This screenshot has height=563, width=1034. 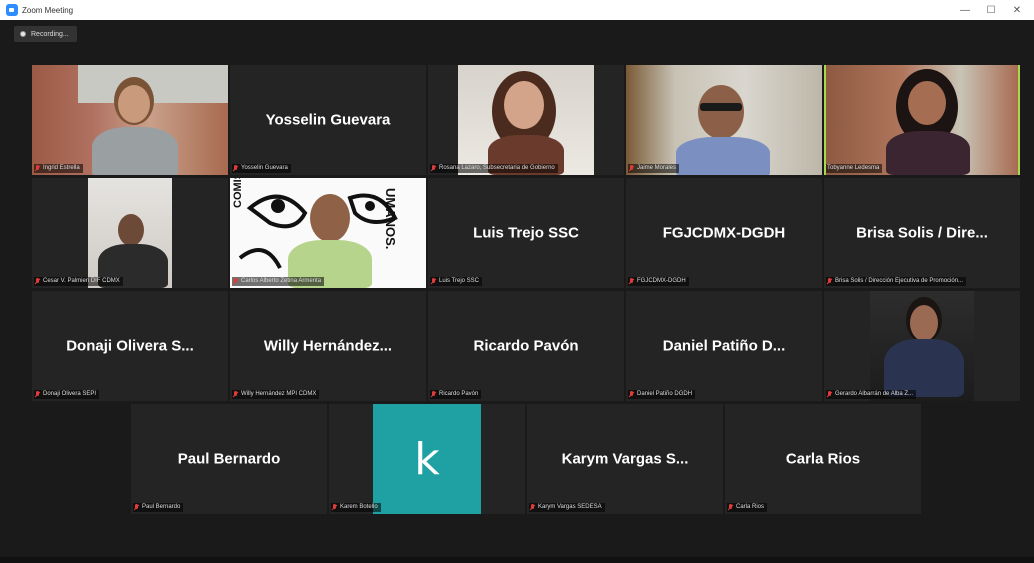 What do you see at coordinates (48, 10) in the screenshot?
I see `window-title: Zoom Meeting` at bounding box center [48, 10].